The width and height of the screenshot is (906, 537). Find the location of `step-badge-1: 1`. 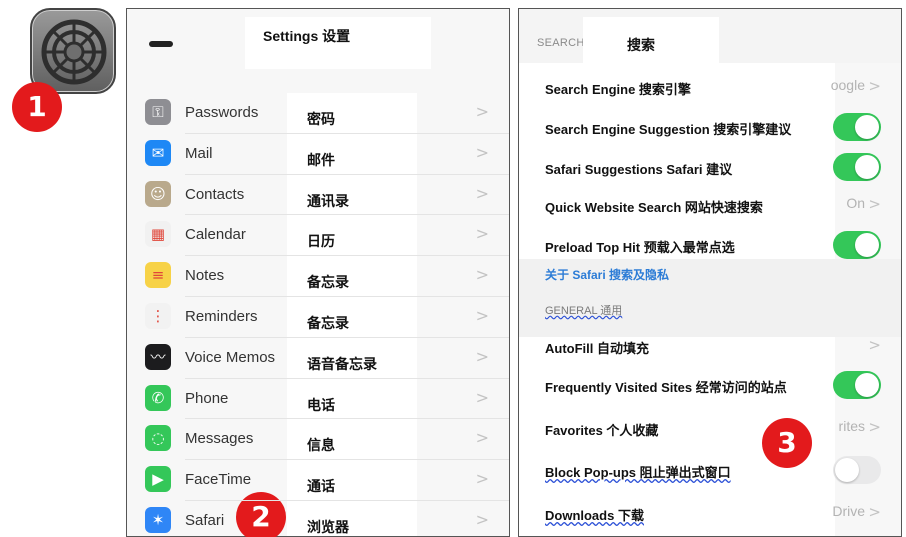

step-badge-1: 1 is located at coordinates (37, 107).